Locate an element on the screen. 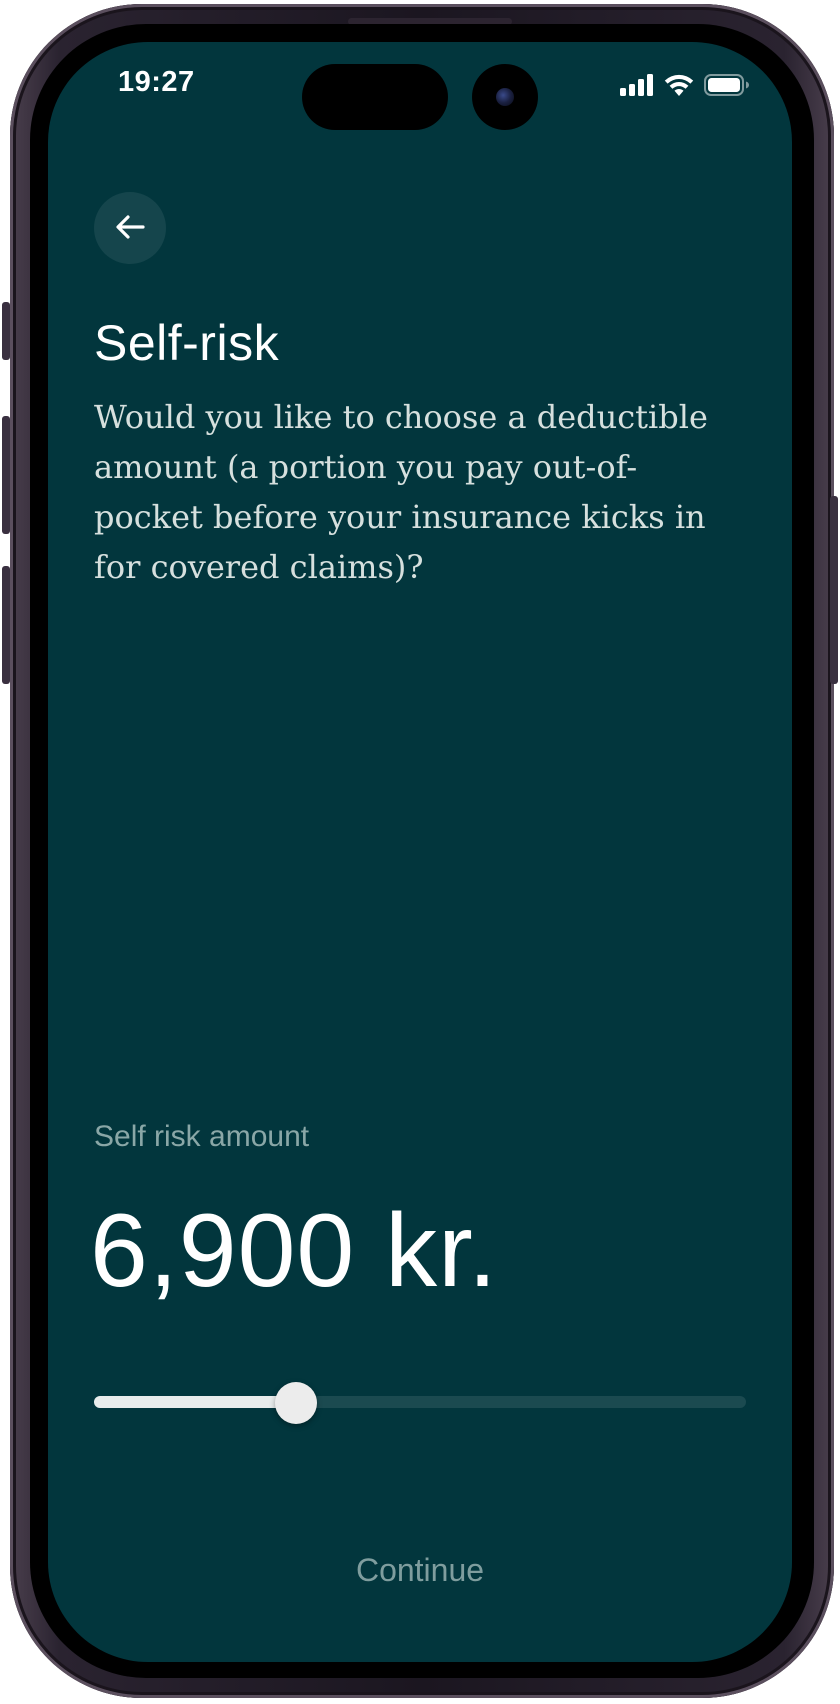 The image size is (840, 1704). self-risk-slider is located at coordinates (420, 1403).